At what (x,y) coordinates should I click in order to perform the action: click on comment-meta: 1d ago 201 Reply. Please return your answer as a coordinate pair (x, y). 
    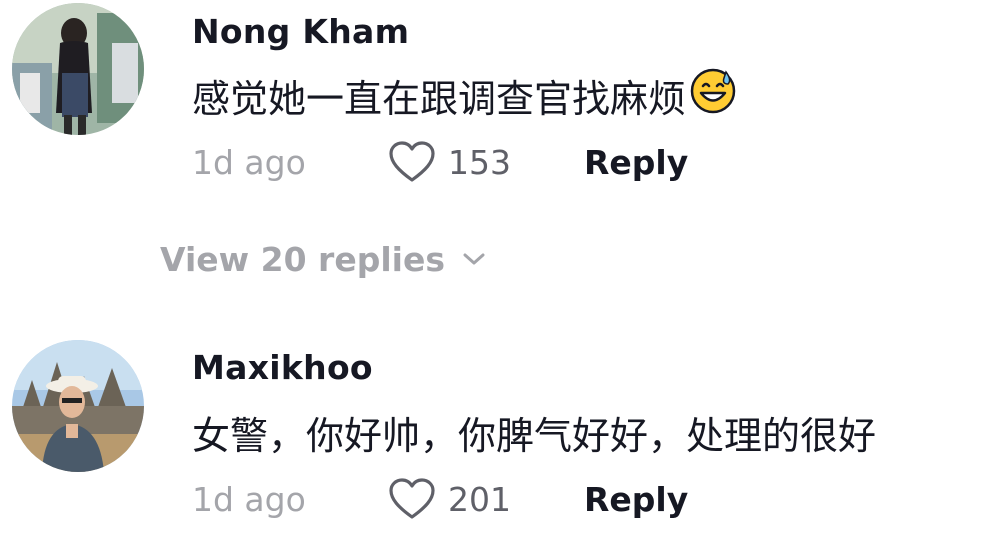
    Looking at the image, I should click on (440, 499).